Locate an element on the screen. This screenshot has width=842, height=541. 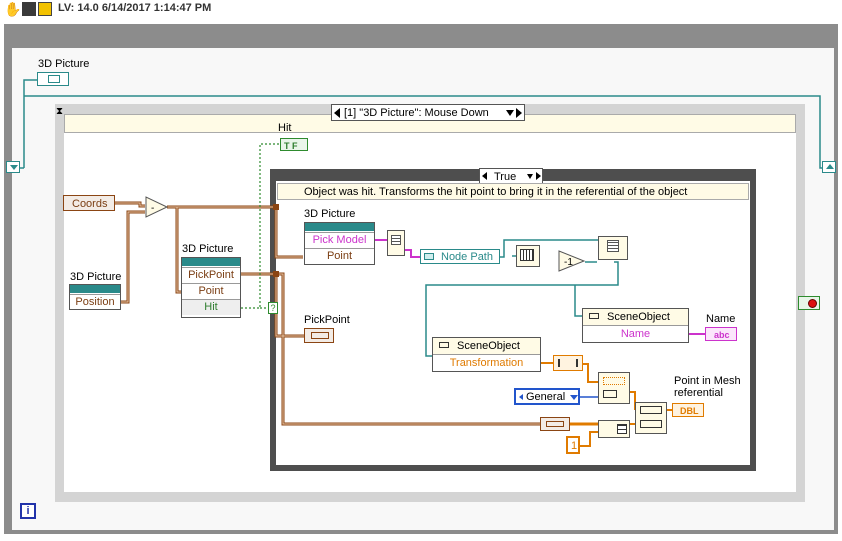
constant-one: 1 is located at coordinates (573, 445).